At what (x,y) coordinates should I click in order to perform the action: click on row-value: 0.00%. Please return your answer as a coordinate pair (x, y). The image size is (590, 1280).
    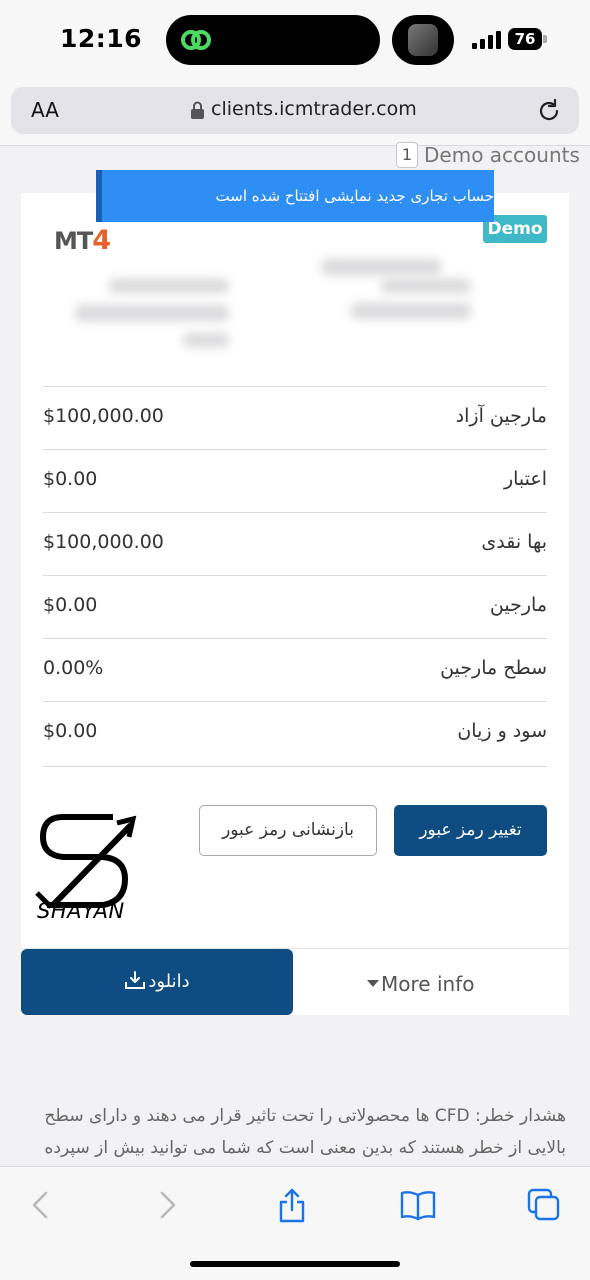
    Looking at the image, I should click on (73, 668).